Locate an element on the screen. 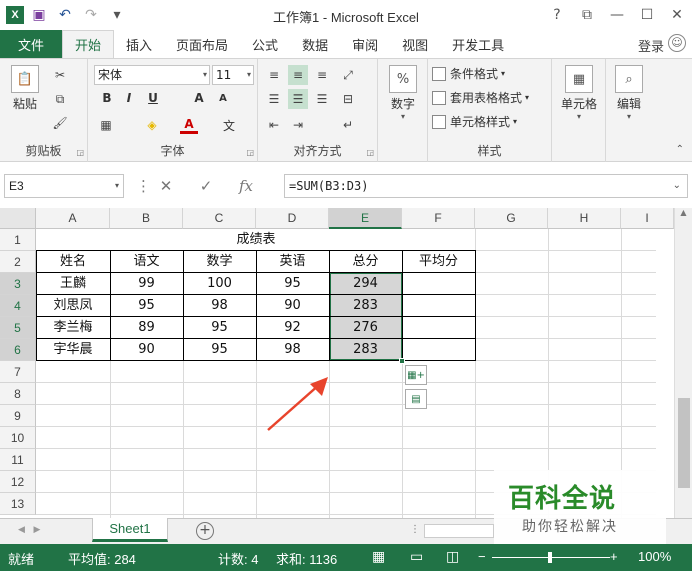  header-cell-english: 英语 is located at coordinates (292, 262).